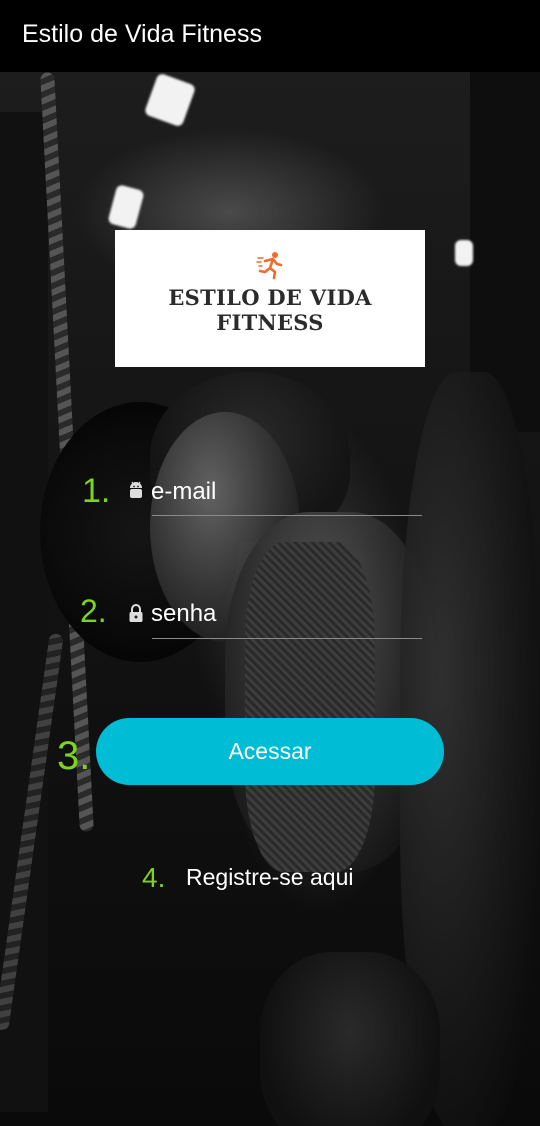 Image resolution: width=540 pixels, height=1126 pixels. I want to click on email-field, so click(277, 496).